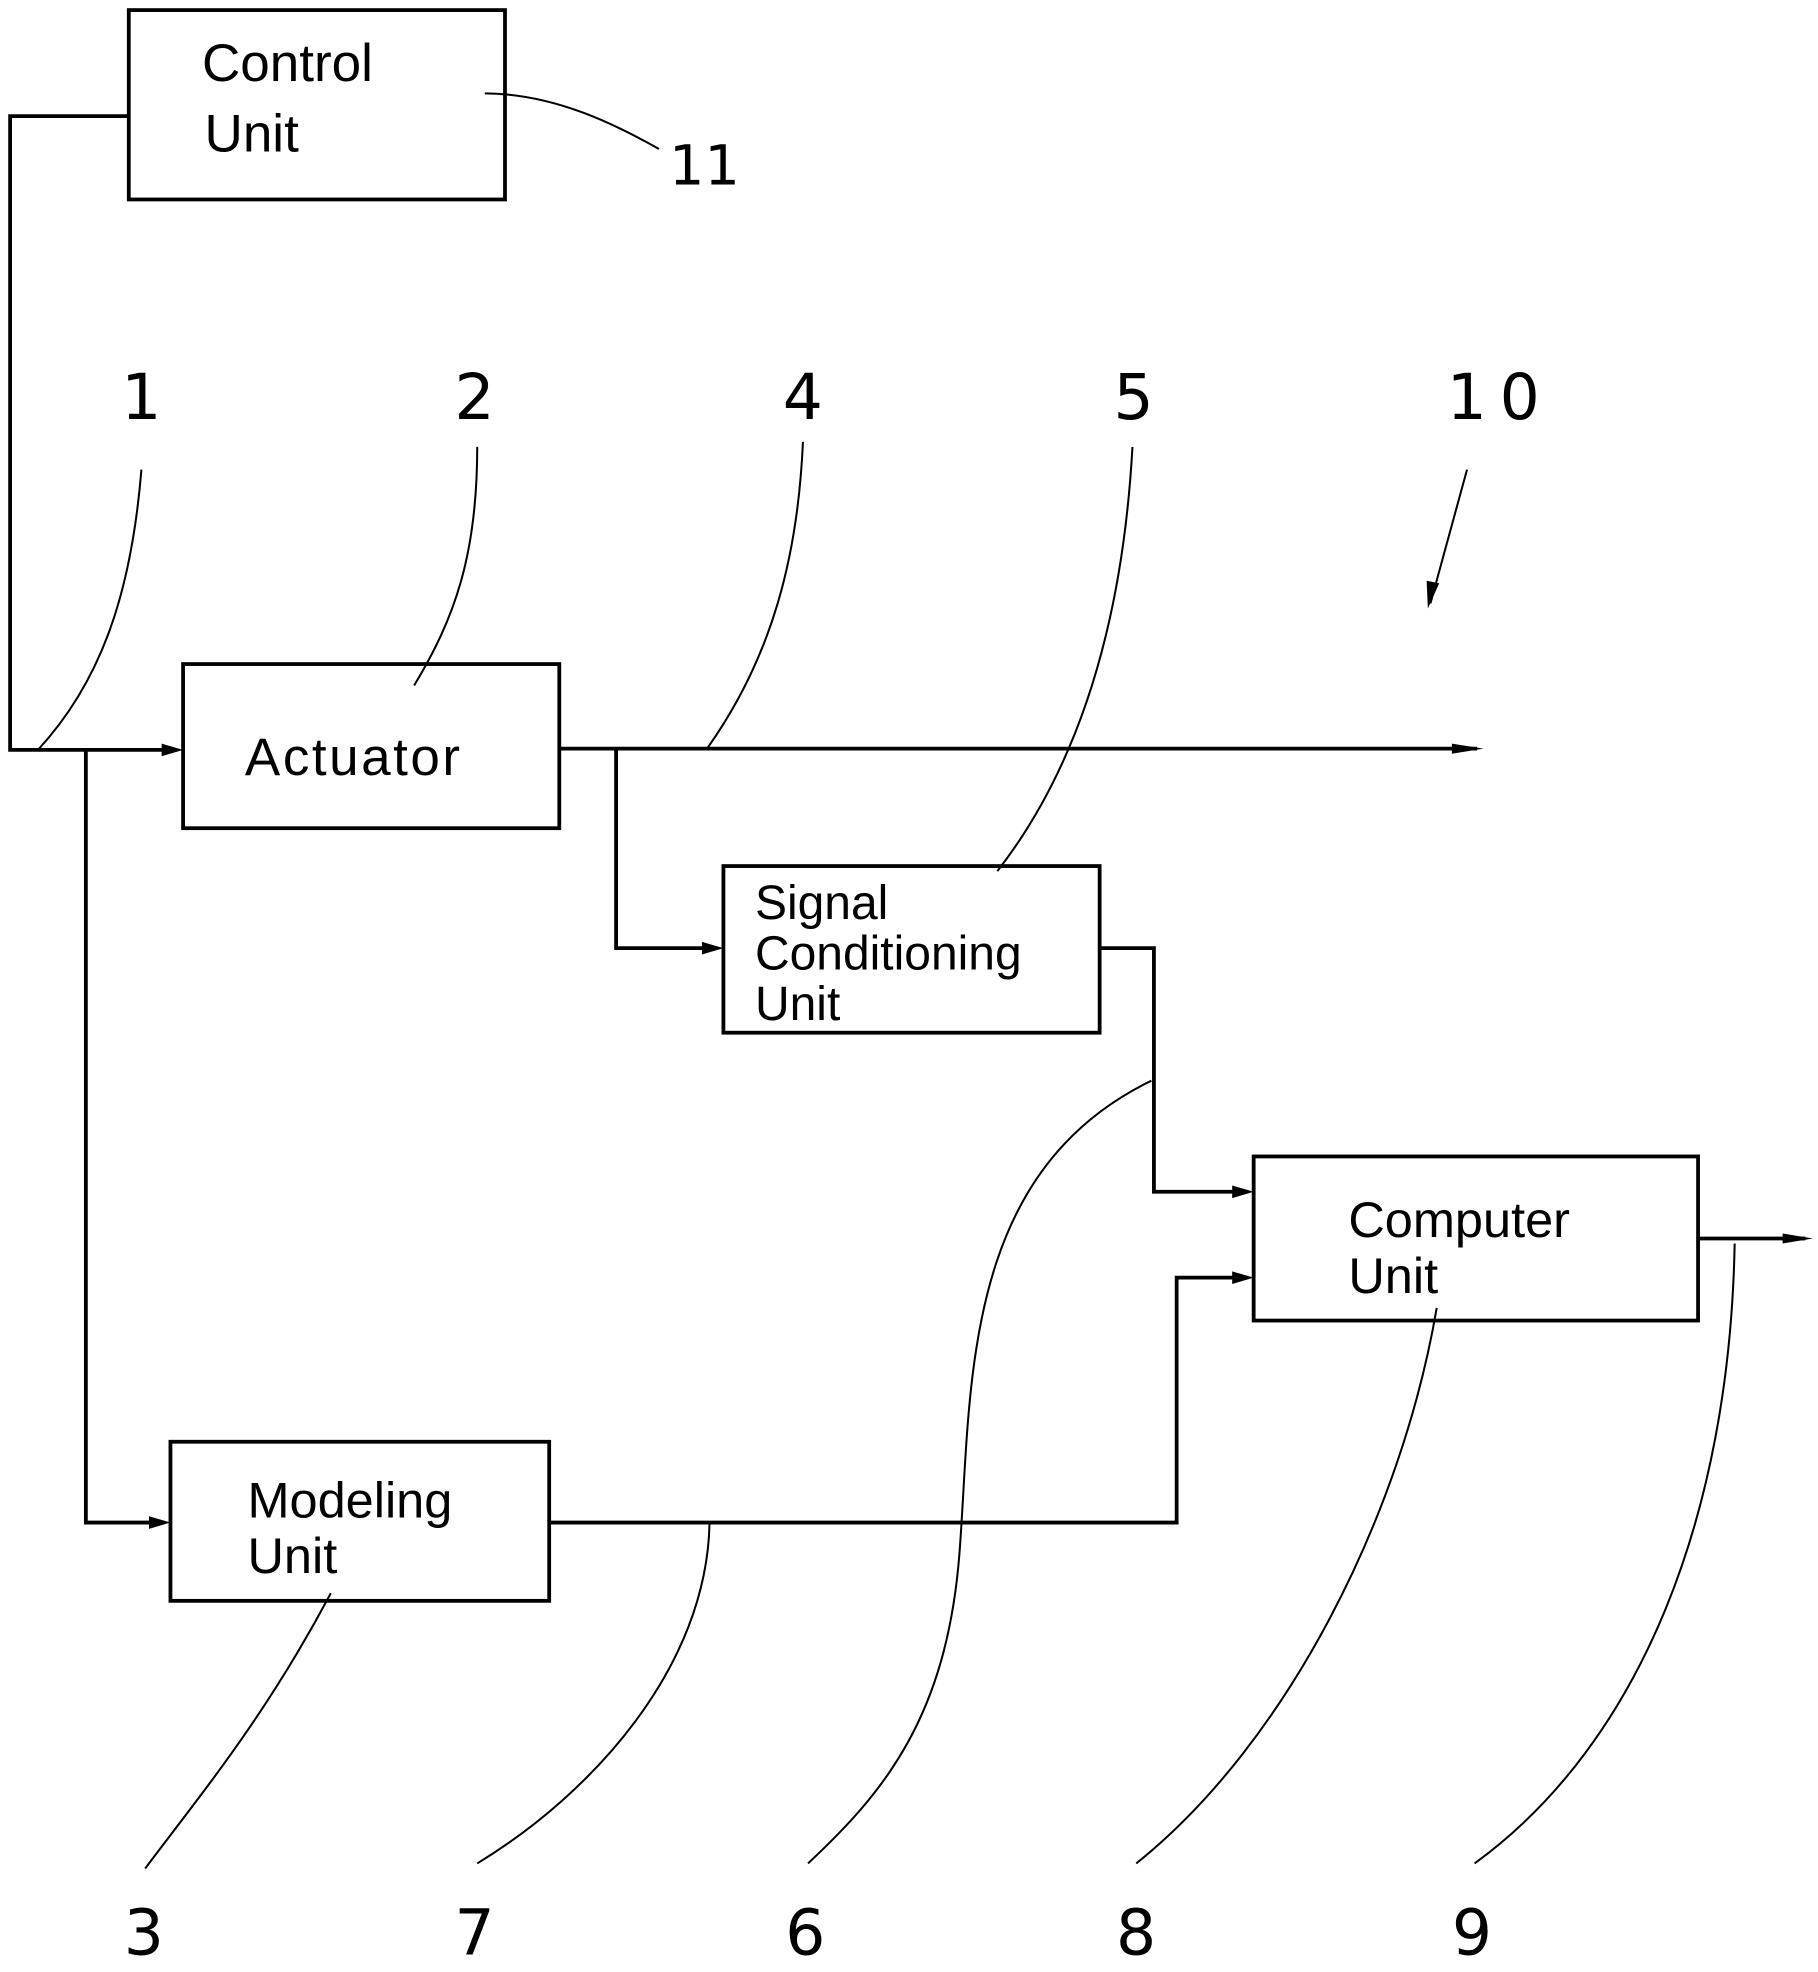  Describe the element at coordinates (1136, 1932) in the screenshot. I see `ref-8: 8` at that location.